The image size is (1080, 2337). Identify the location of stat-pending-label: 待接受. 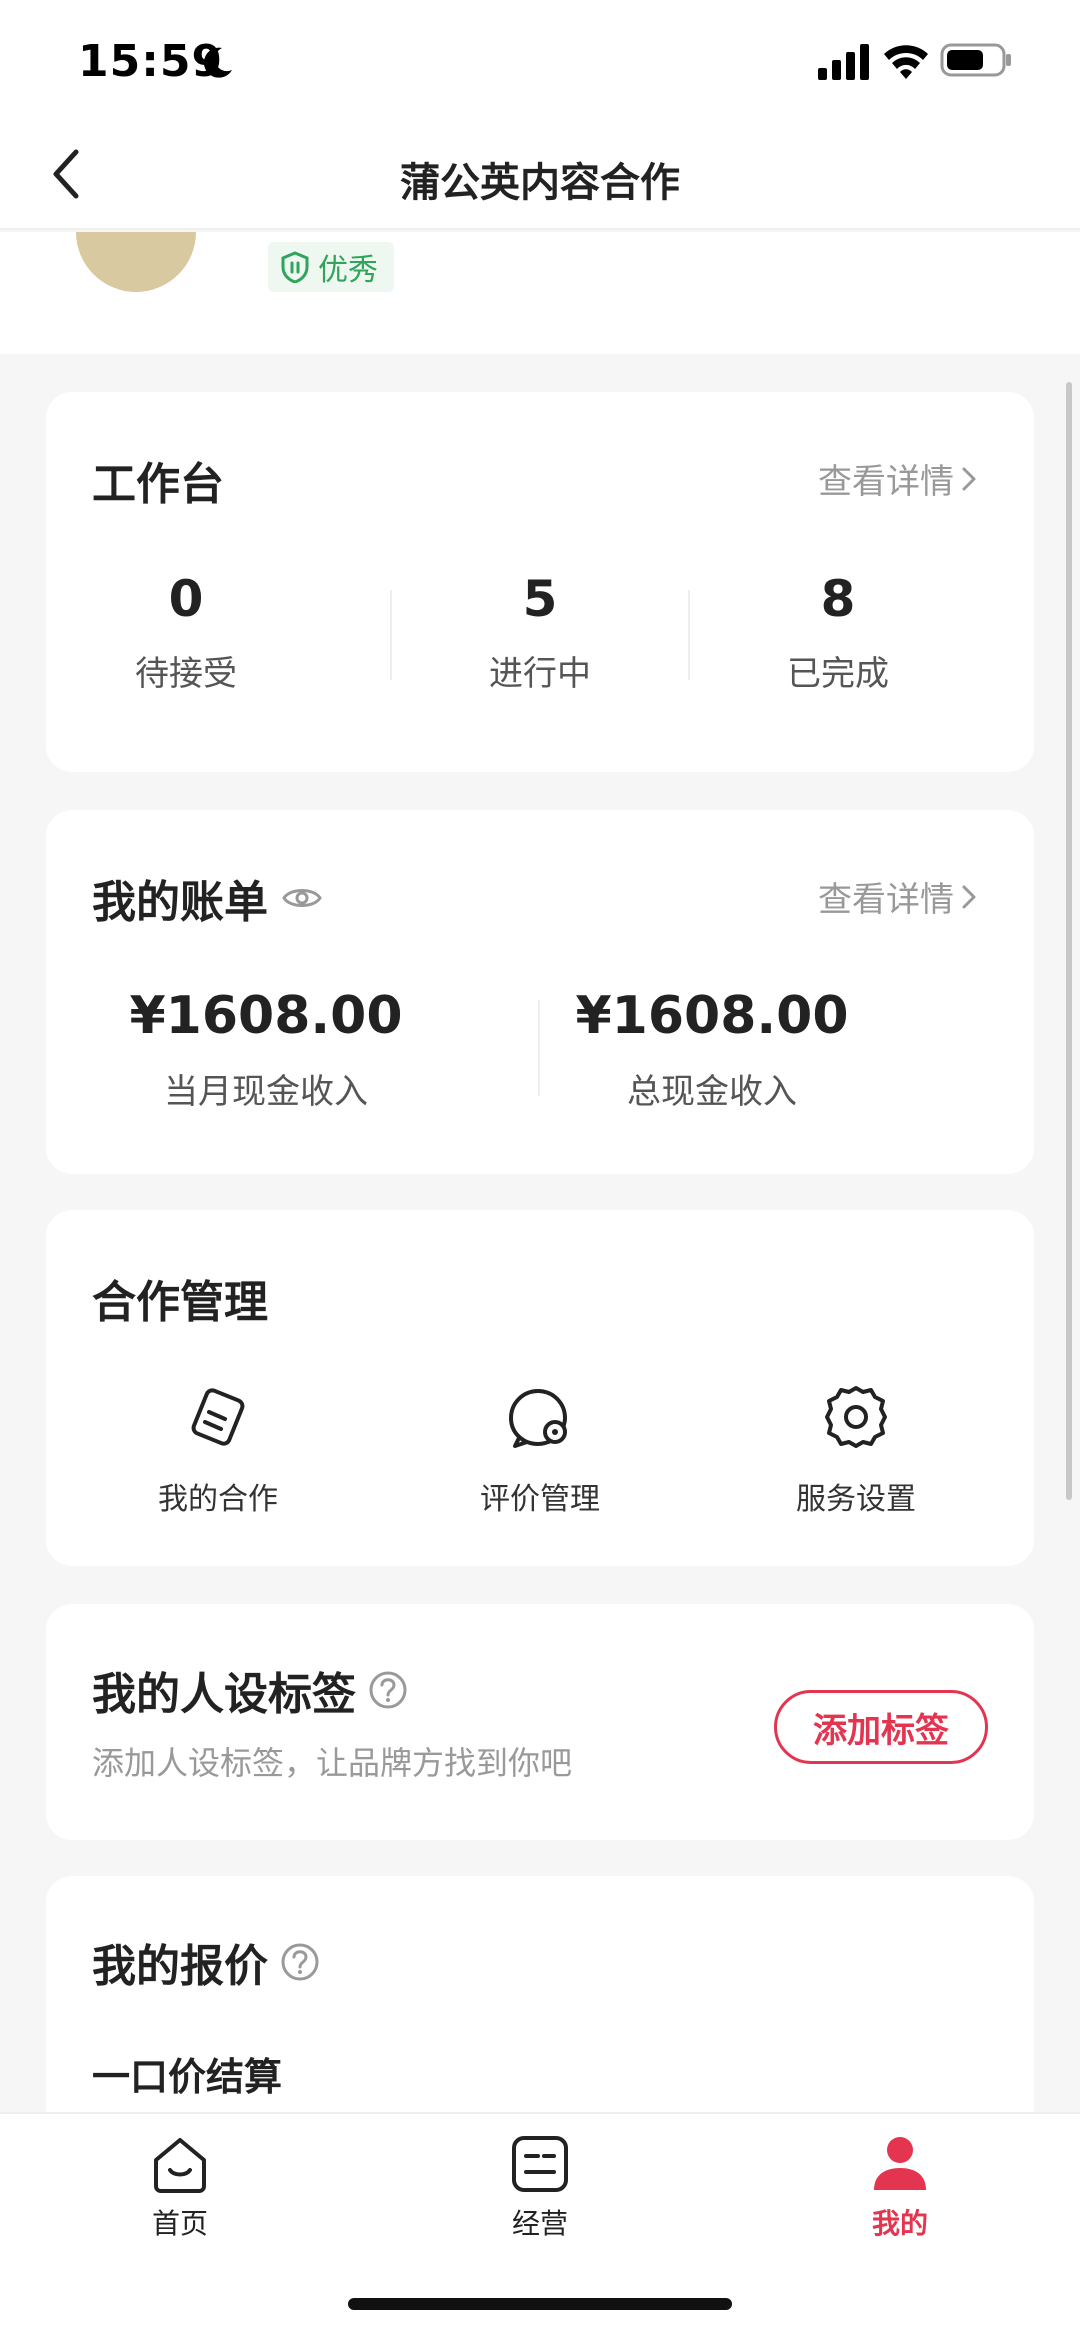
(186, 674).